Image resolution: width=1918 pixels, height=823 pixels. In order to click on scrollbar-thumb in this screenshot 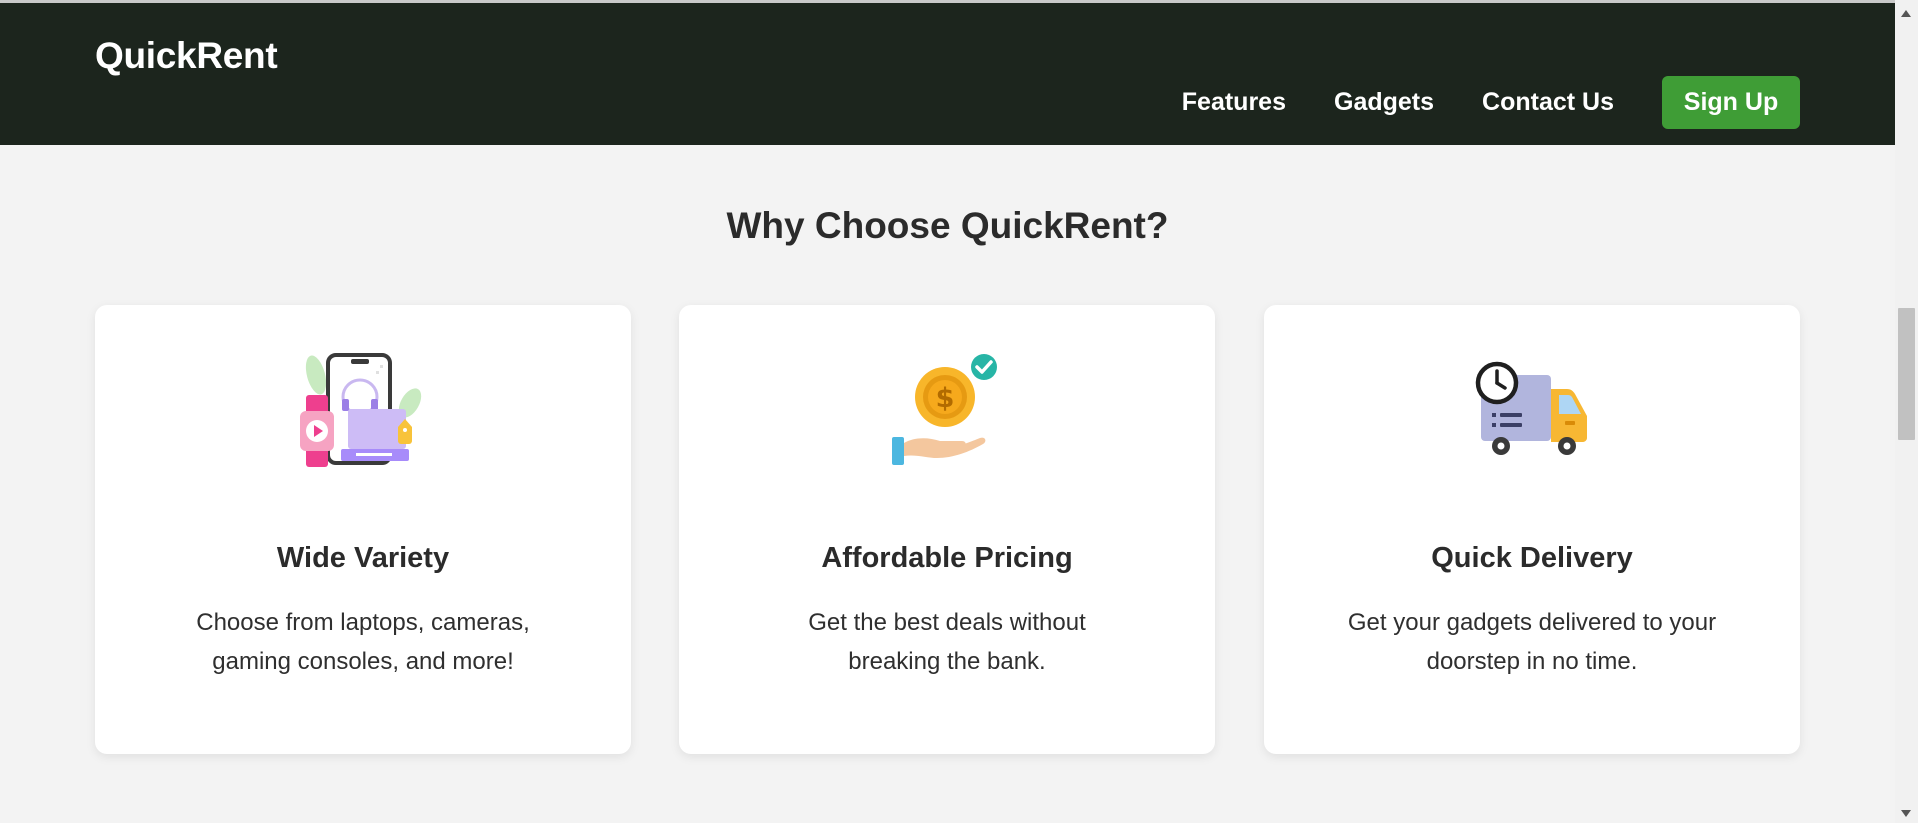, I will do `click(1906, 374)`.